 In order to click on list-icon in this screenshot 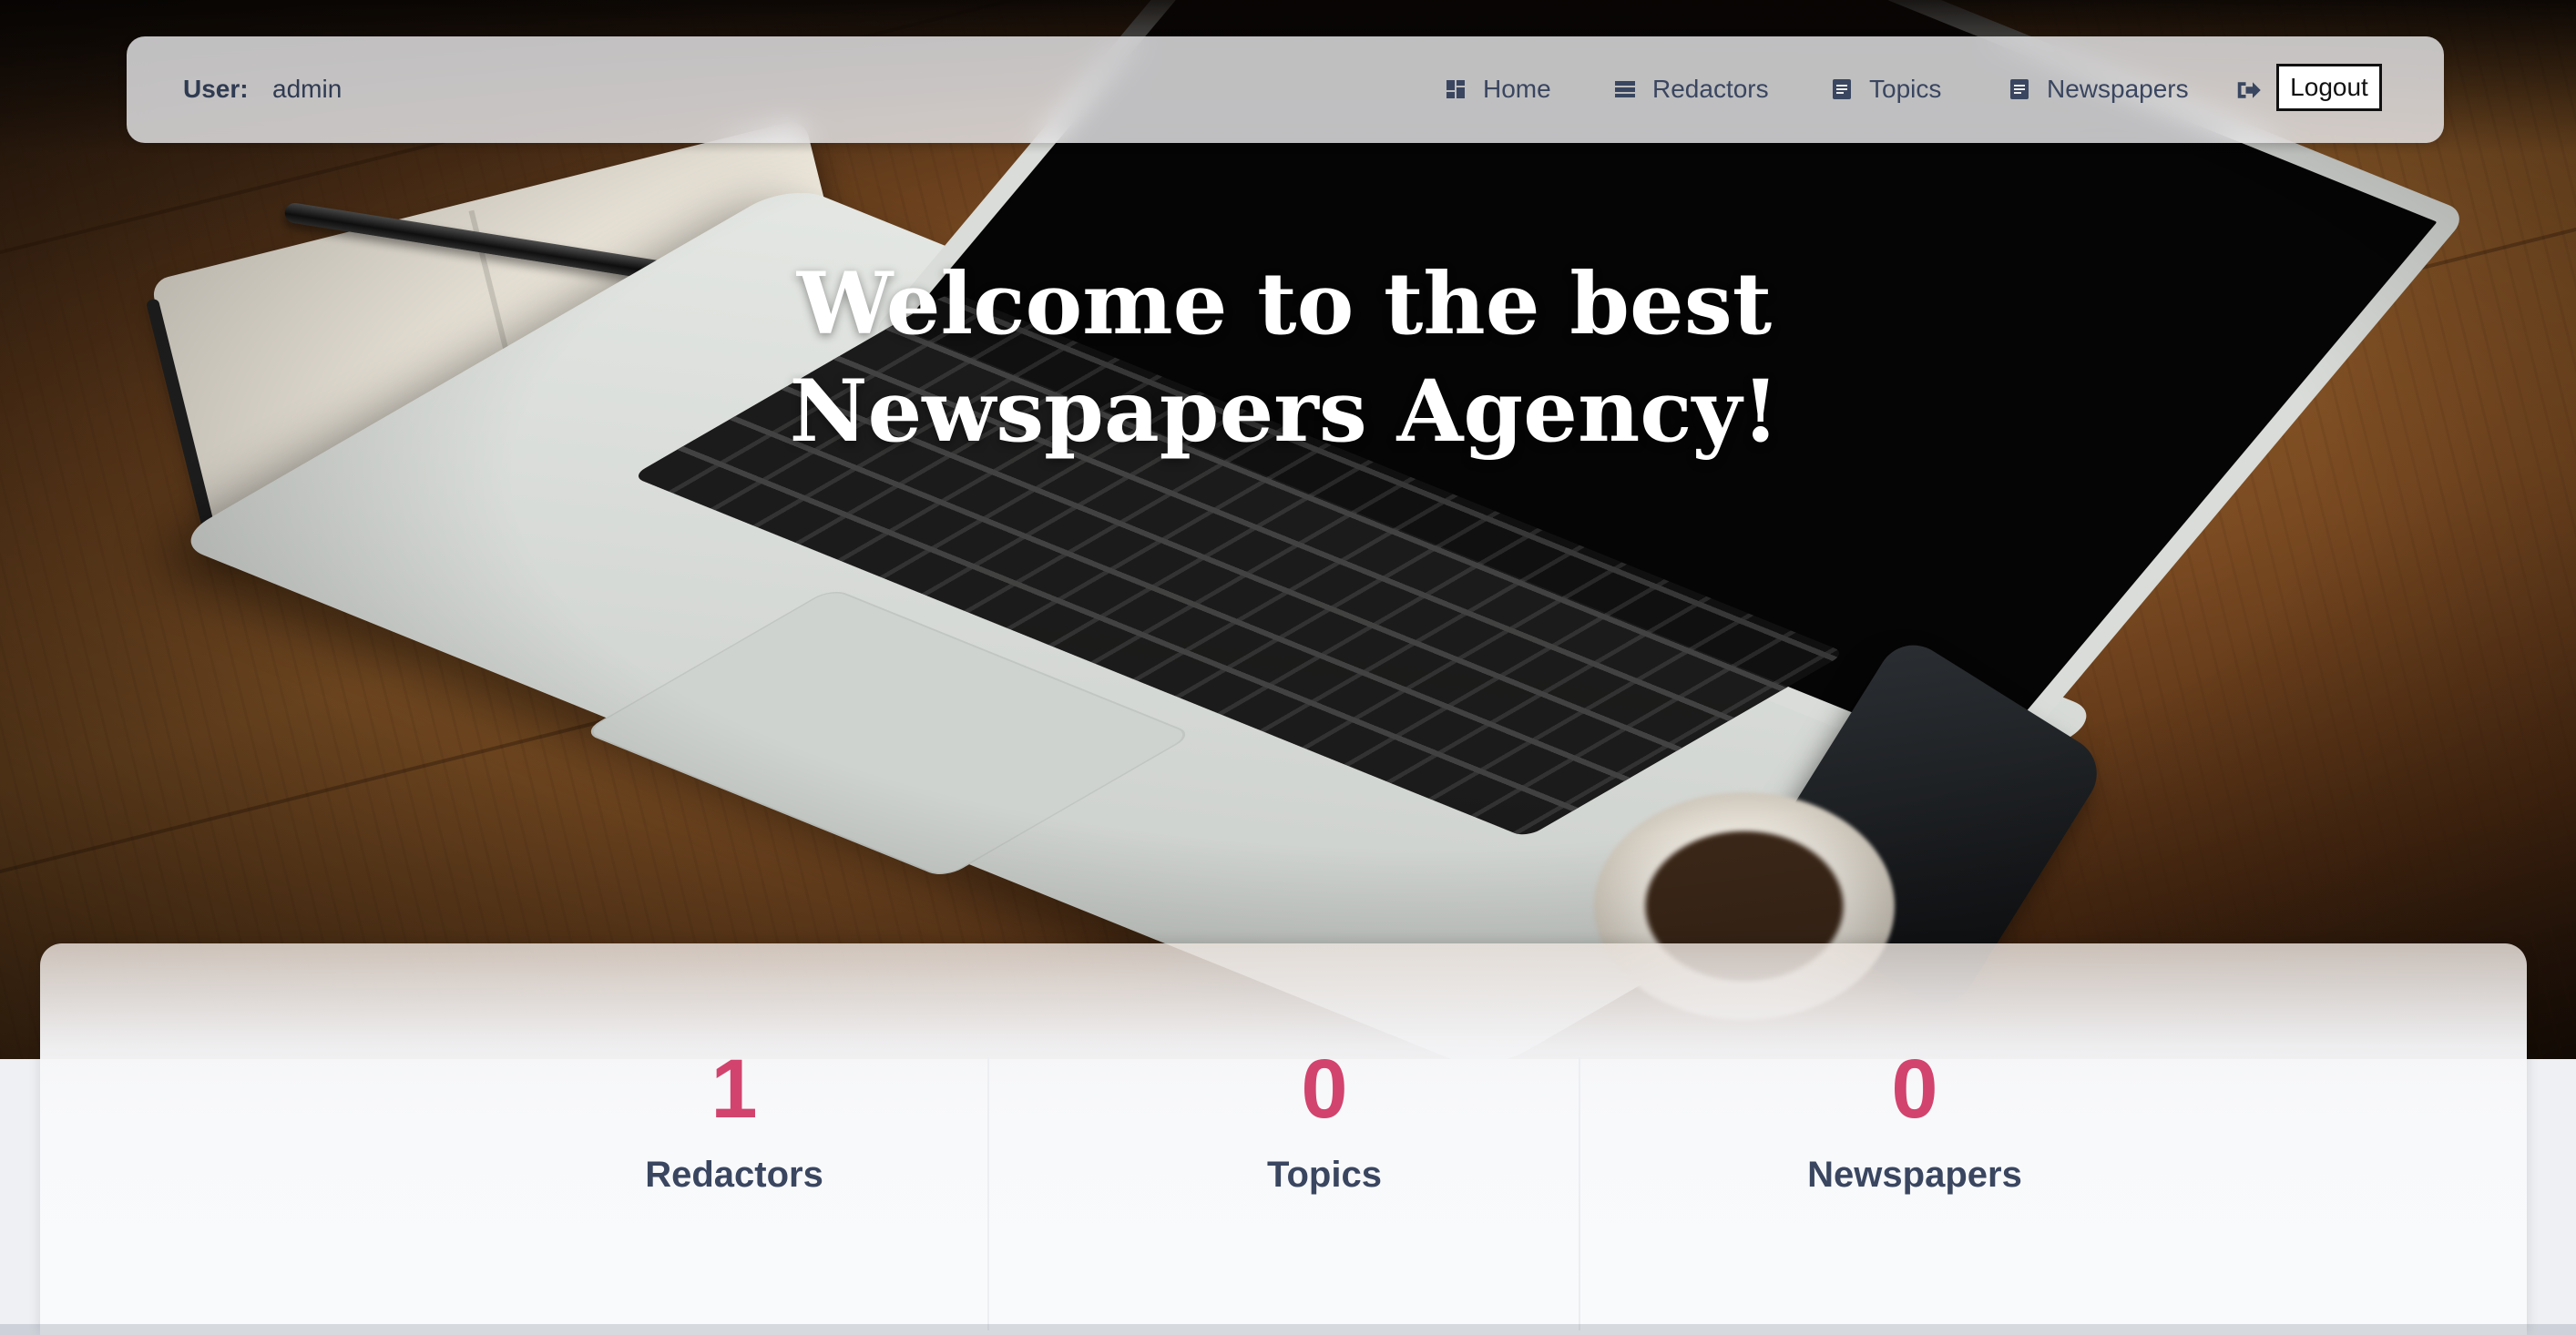, I will do `click(1625, 89)`.